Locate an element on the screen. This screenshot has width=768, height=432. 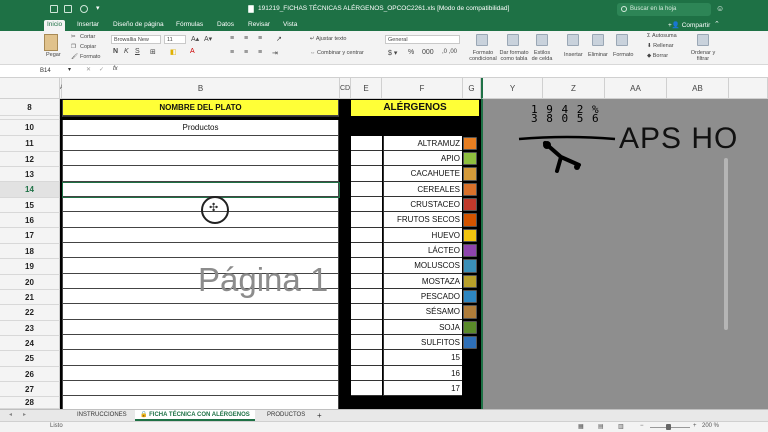
currency-icon: $ ▾ is located at coordinates (392, 53).